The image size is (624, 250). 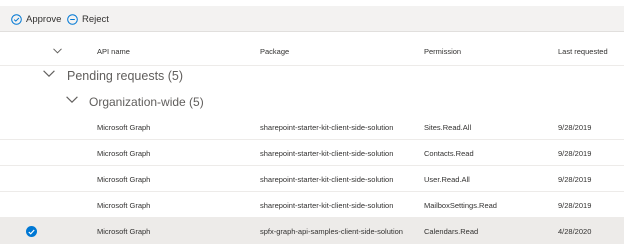 I want to click on reject-button: Reject, so click(x=88, y=19).